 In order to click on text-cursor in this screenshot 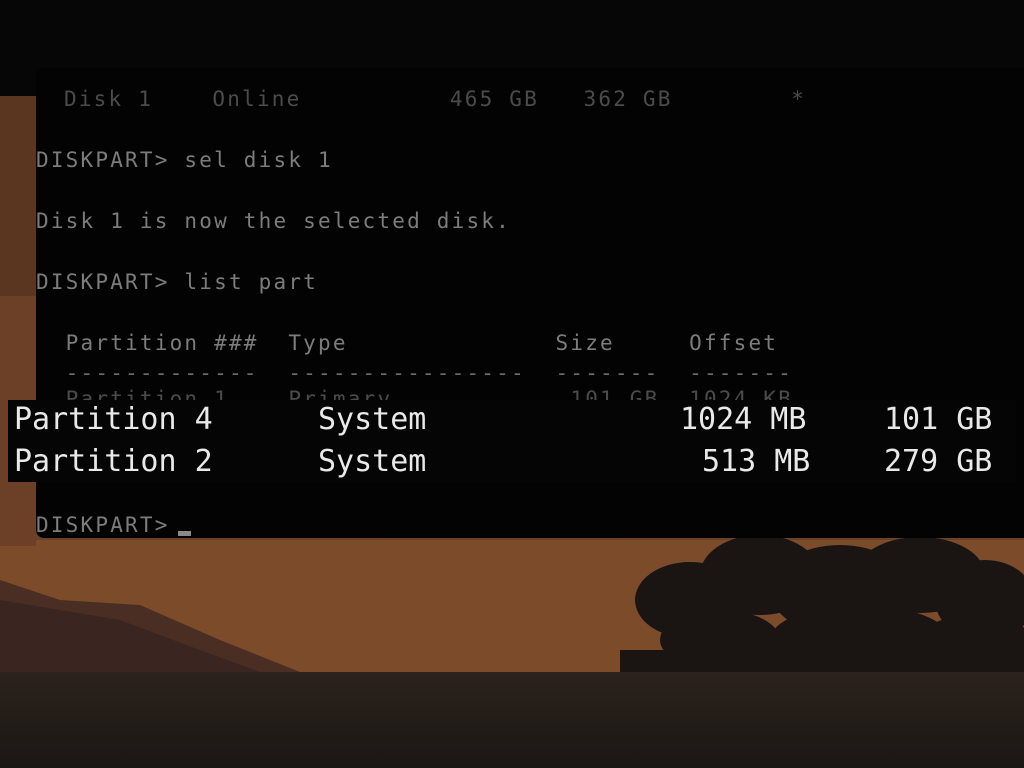, I will do `click(184, 533)`.